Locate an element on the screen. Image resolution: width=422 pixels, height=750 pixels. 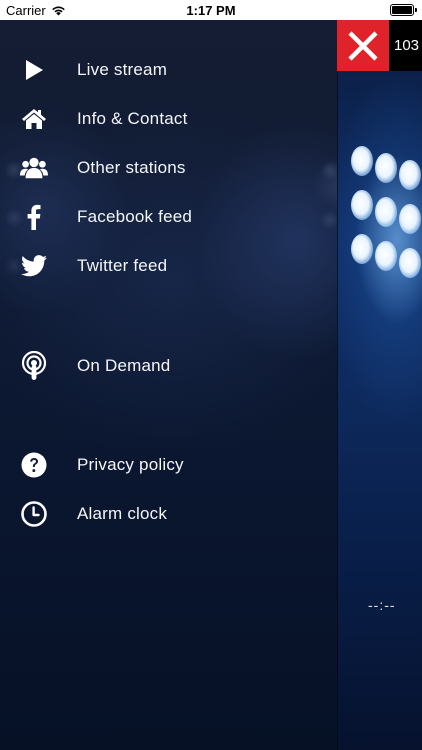
menu-item-live-stream: Live stream is located at coordinates (168, 70).